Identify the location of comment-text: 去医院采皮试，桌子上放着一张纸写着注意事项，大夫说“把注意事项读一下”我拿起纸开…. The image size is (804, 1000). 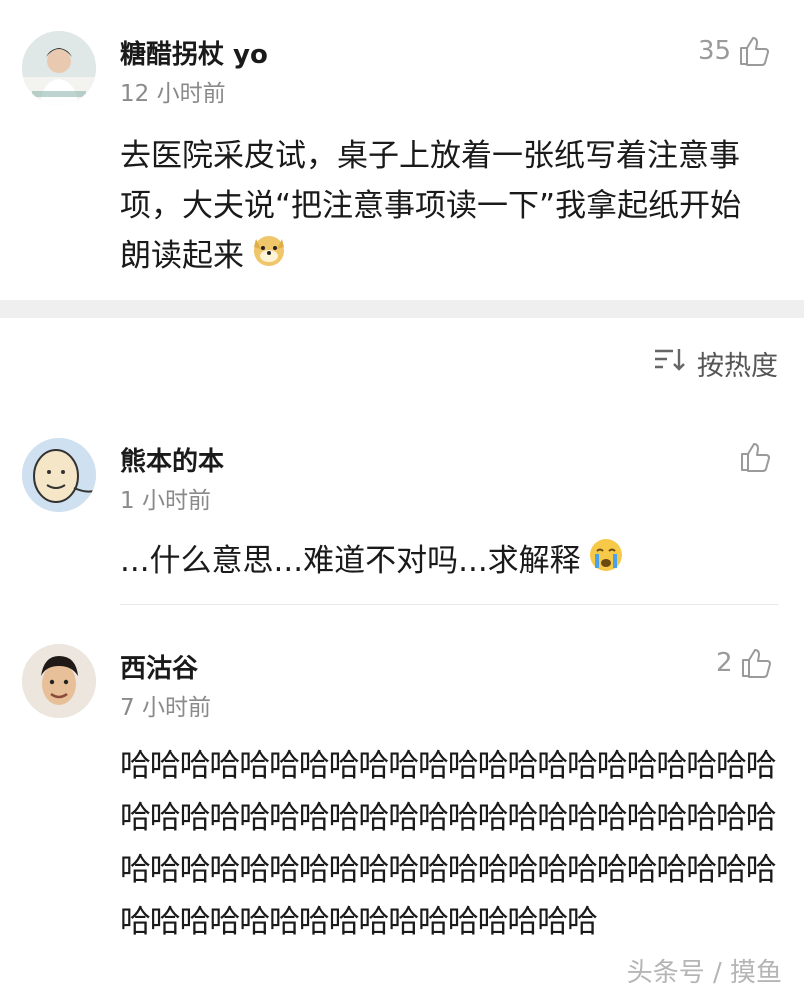
(445, 207).